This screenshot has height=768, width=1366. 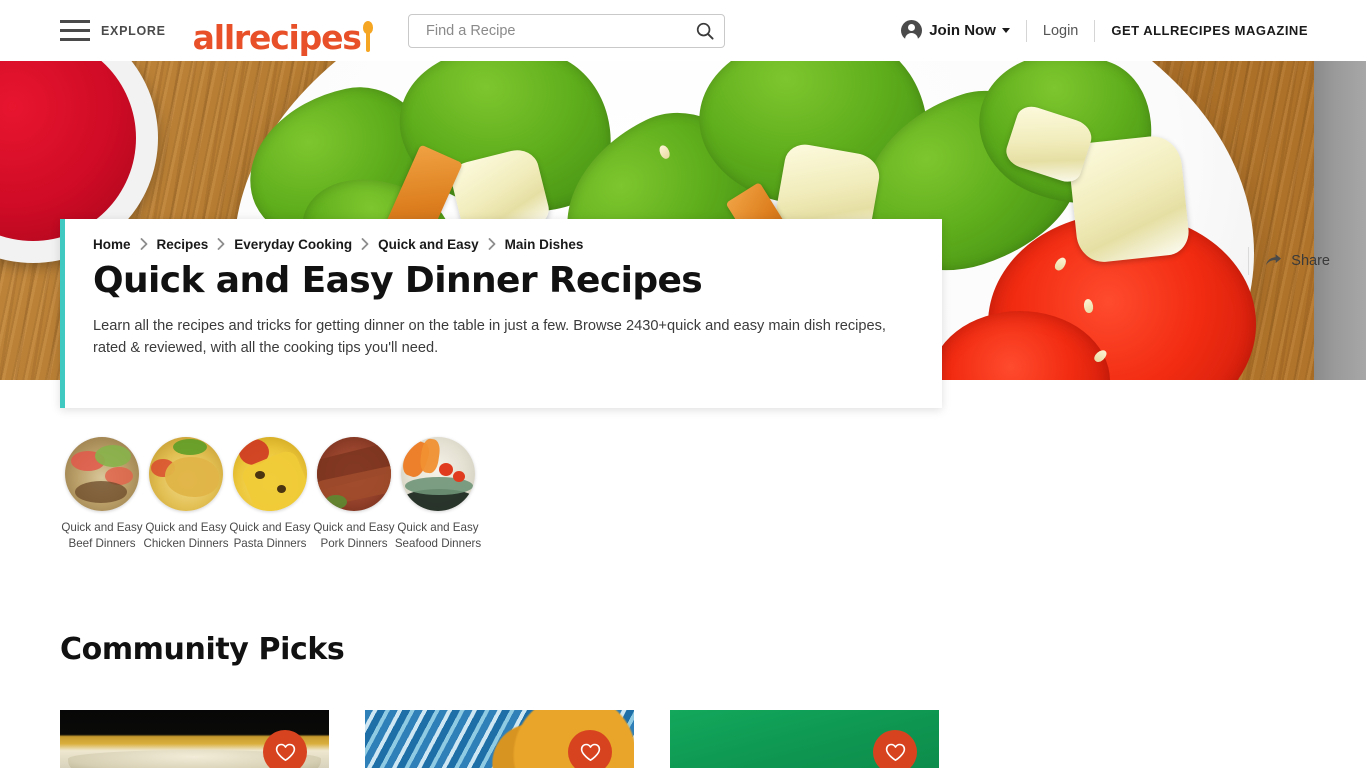 What do you see at coordinates (64, 147) in the screenshot?
I see `sauce-speckles` at bounding box center [64, 147].